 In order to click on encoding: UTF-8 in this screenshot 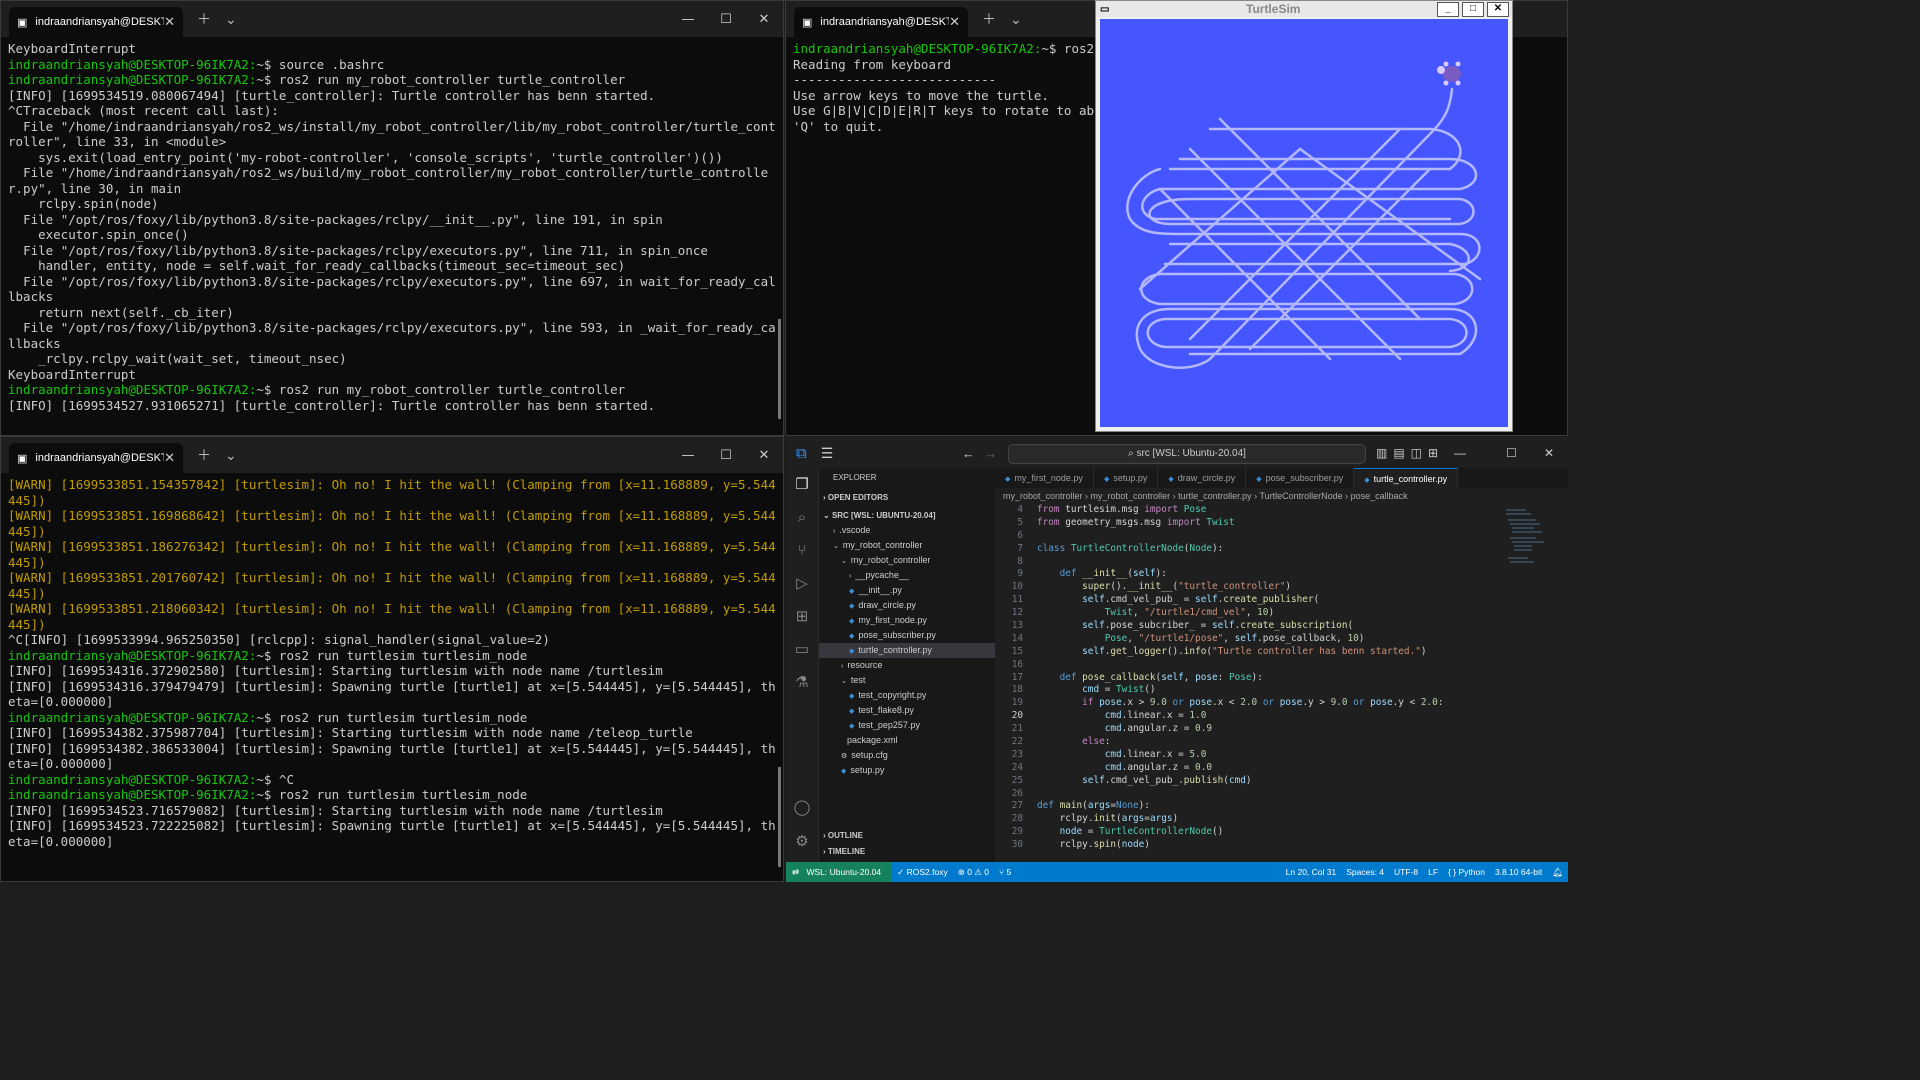, I will do `click(1406, 872)`.